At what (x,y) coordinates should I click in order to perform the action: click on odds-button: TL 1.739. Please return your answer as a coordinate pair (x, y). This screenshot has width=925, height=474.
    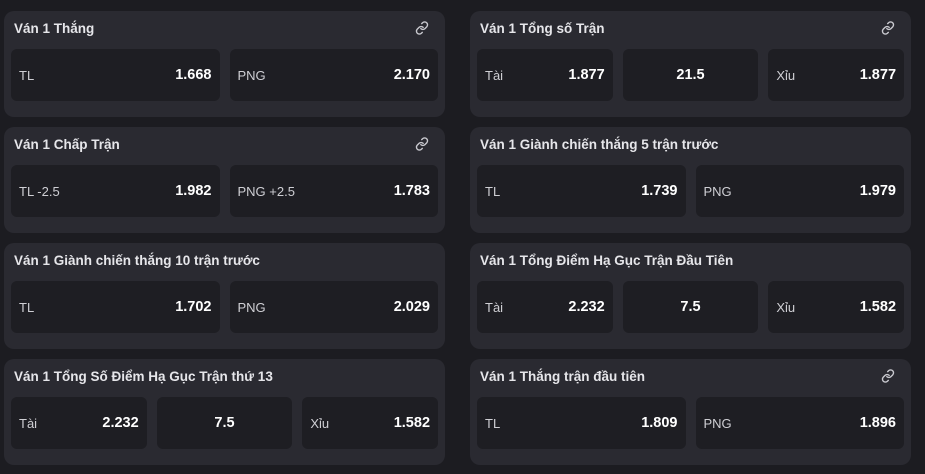
    Looking at the image, I should click on (581, 191).